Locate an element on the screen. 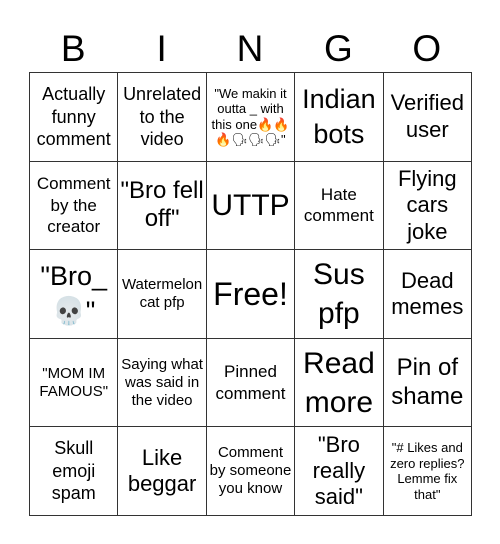 This screenshot has height=544, width=500. bingo-cell: Sus pfp is located at coordinates (339, 294).